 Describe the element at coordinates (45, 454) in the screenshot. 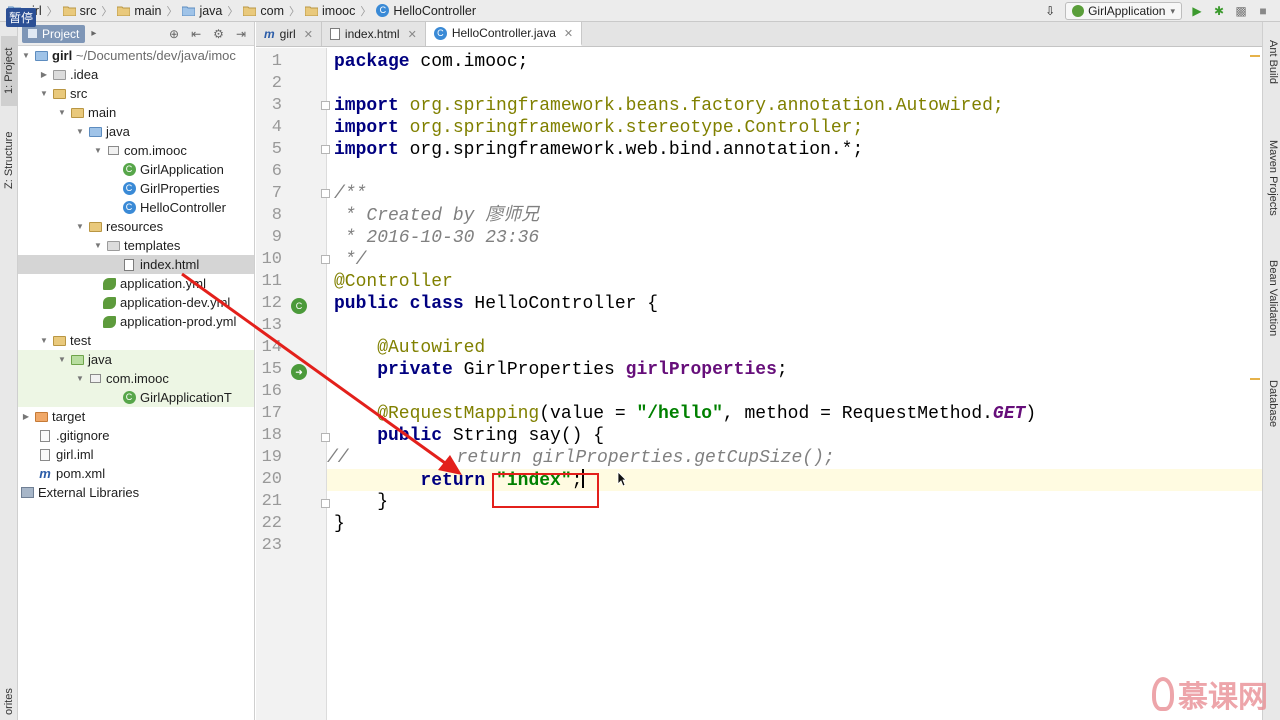

I see `iml-file-icon` at that location.